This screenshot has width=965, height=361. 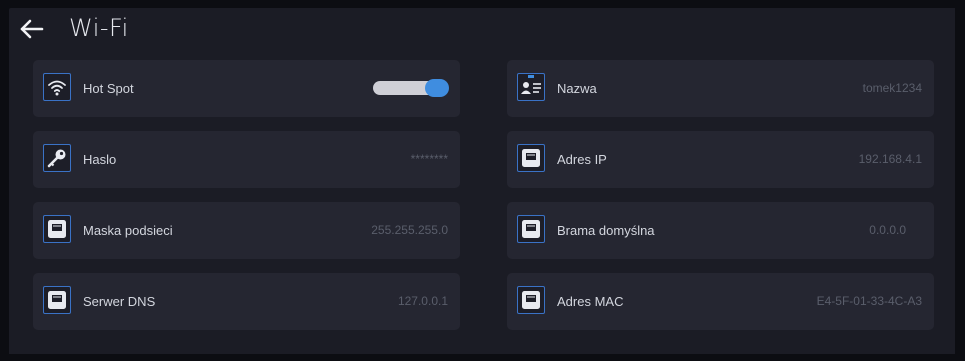 What do you see at coordinates (869, 301) in the screenshot?
I see `adres-mac-value: E4-5F-01-33-4C-A3` at bounding box center [869, 301].